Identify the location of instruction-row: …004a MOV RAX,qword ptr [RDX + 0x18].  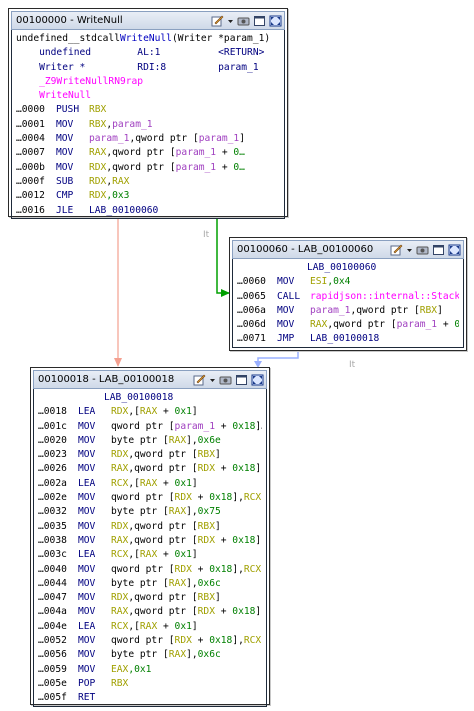
(150, 612).